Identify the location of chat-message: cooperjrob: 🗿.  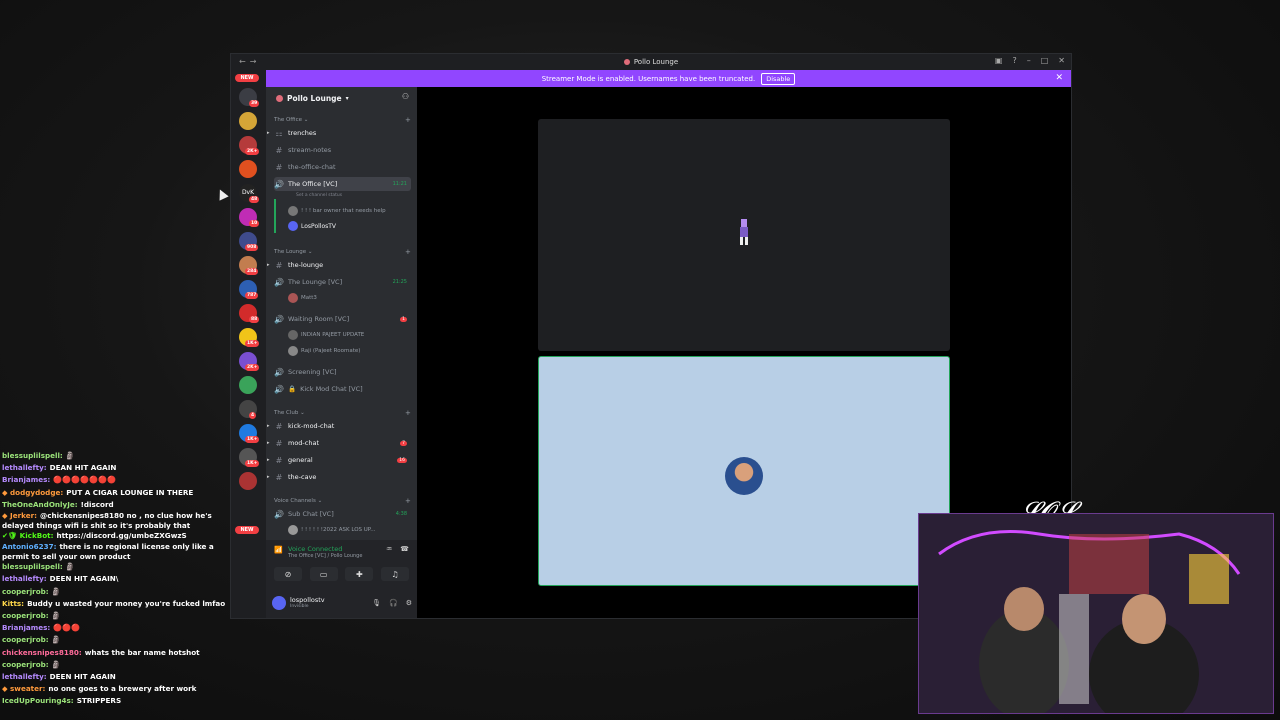
(115, 640).